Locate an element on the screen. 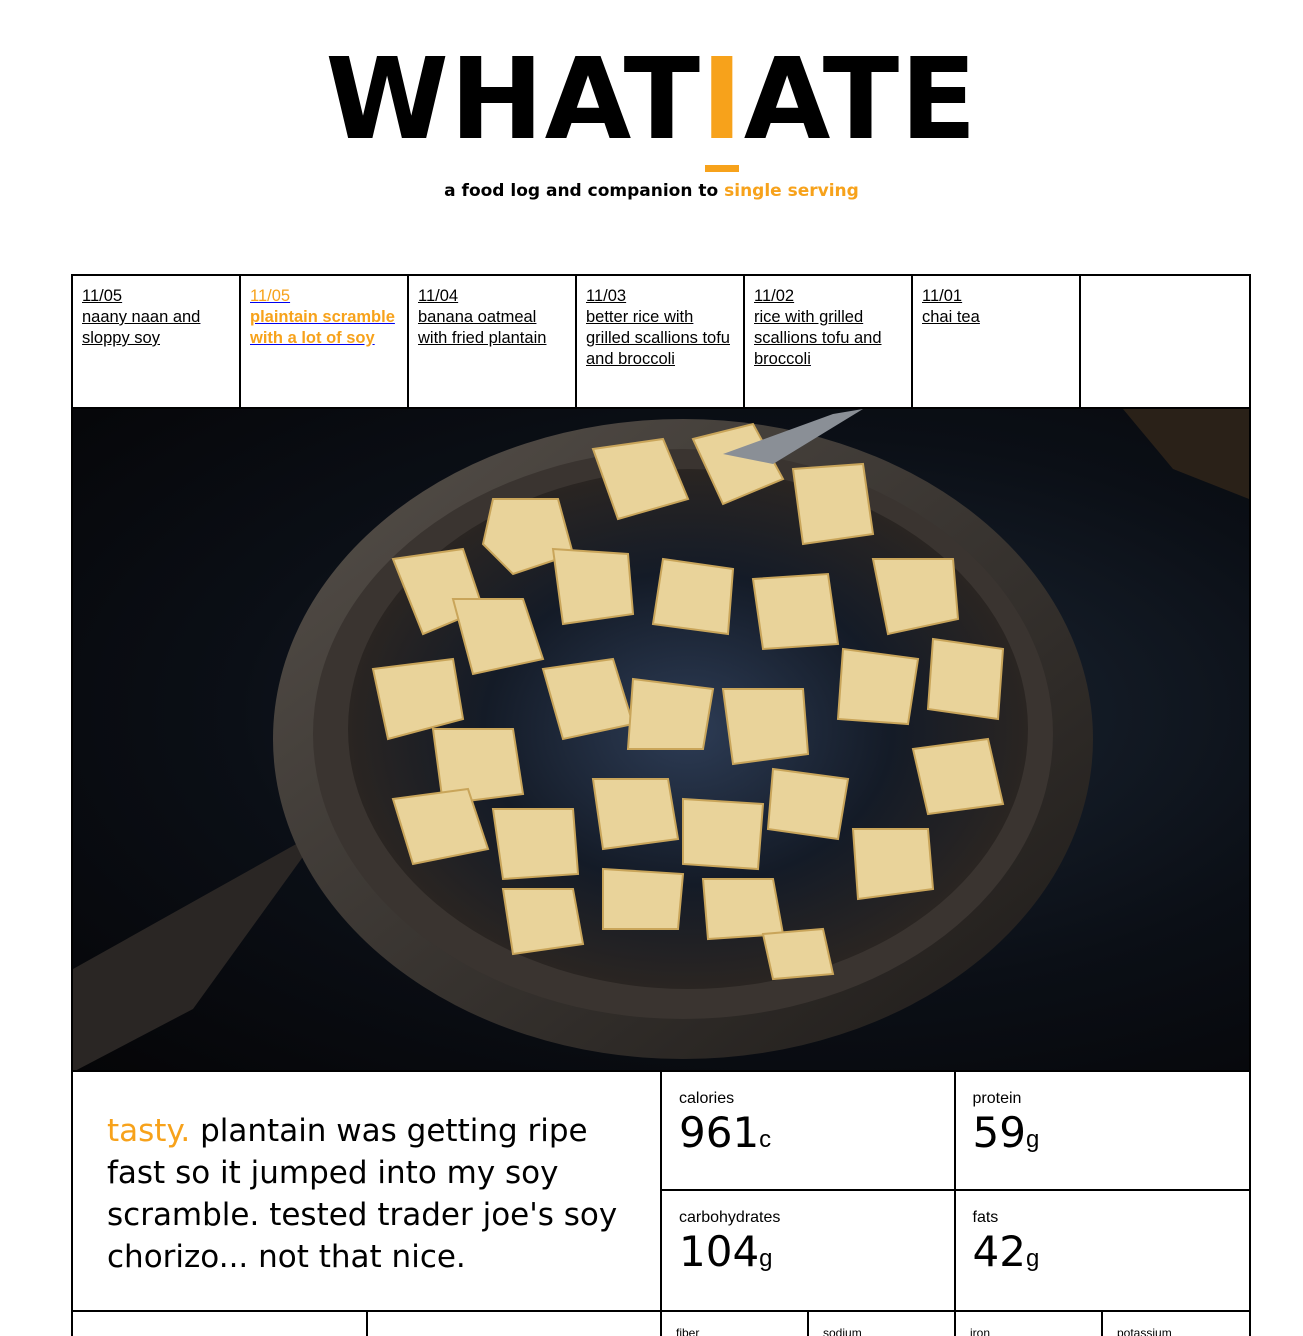  cell-label: iron is located at coordinates (980, 1331).